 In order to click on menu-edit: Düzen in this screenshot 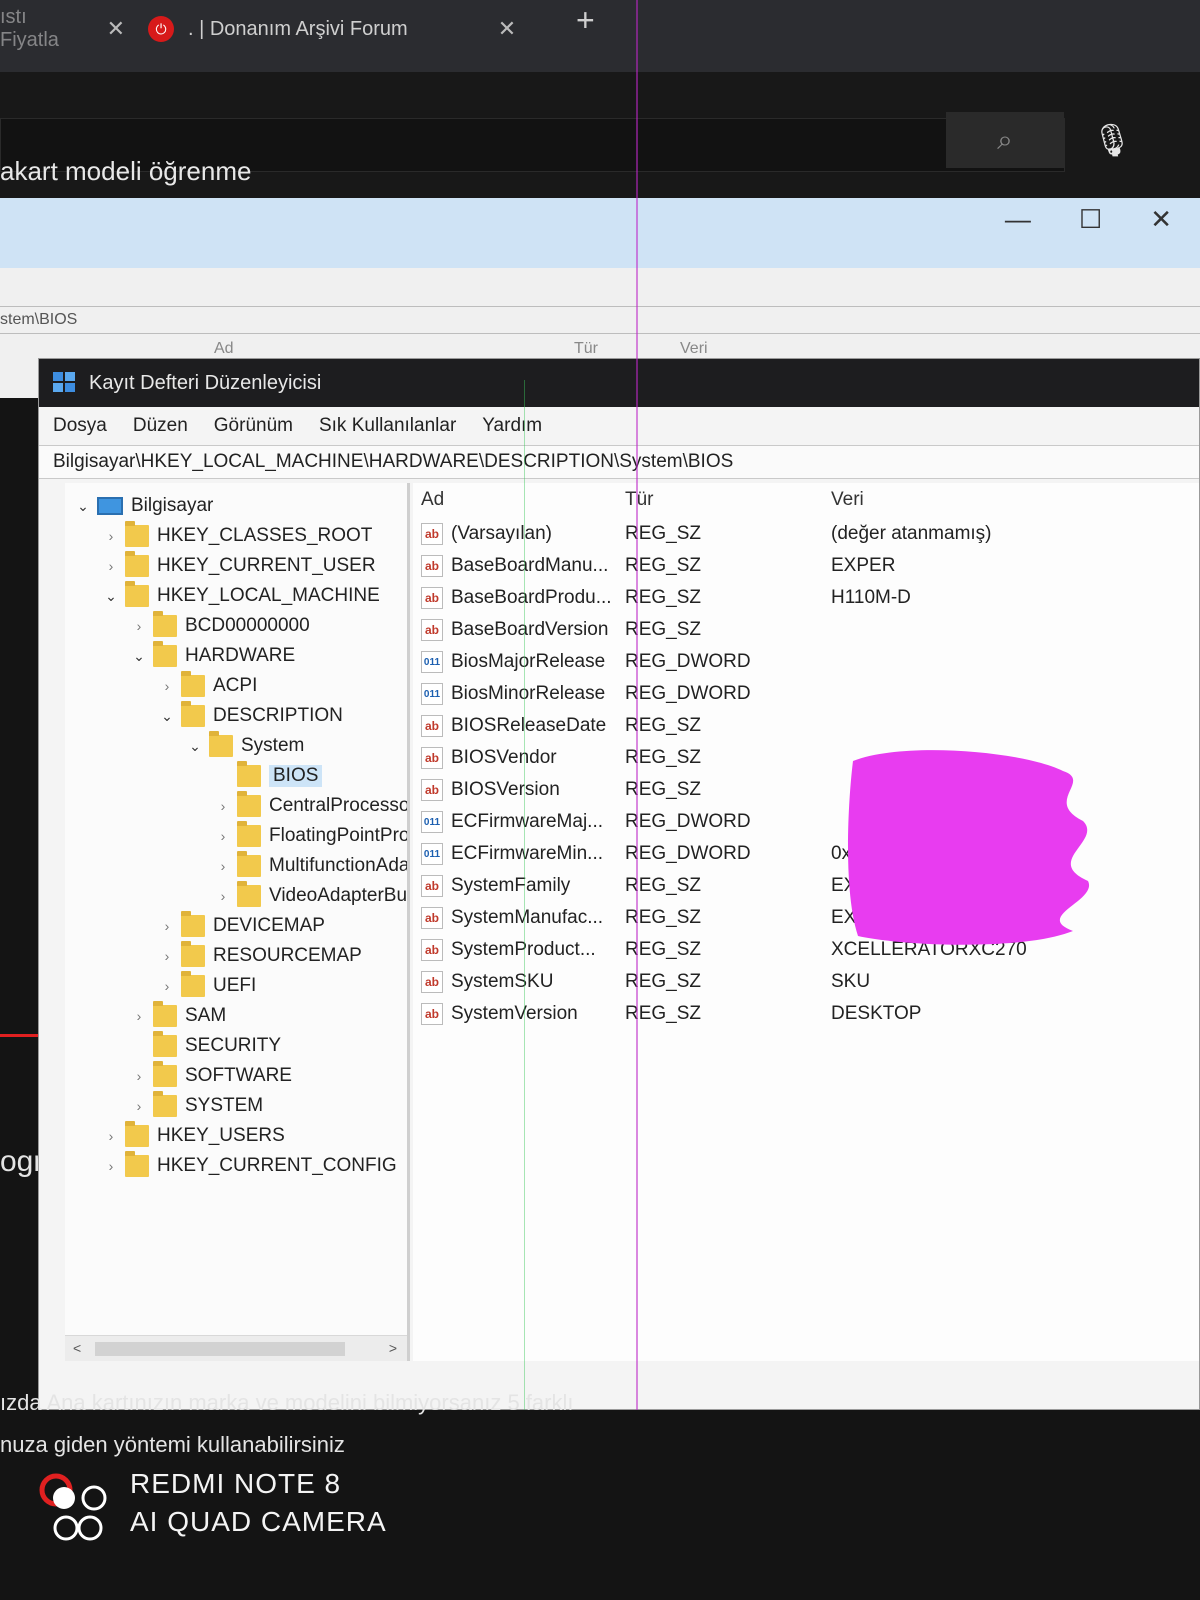, I will do `click(160, 426)`.